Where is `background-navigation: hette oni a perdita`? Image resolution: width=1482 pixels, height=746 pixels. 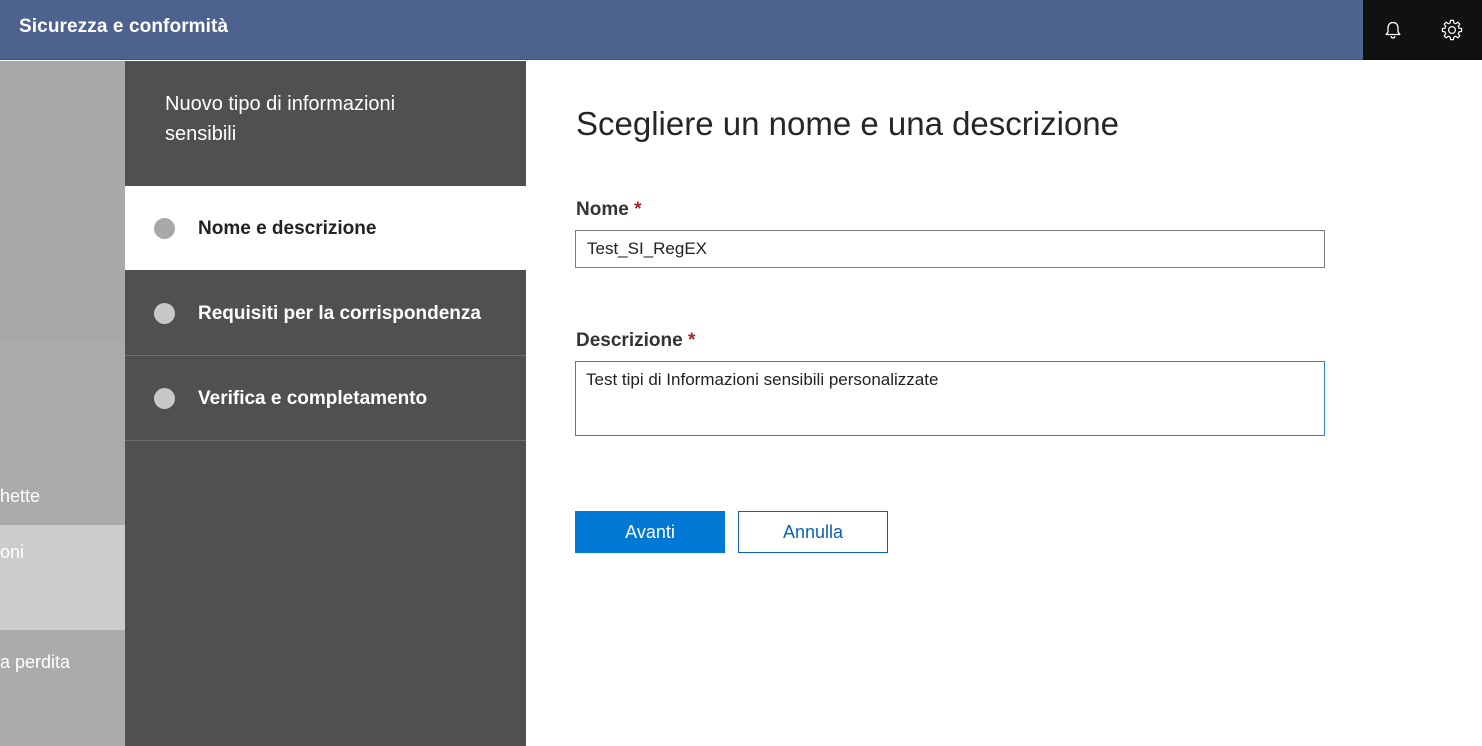 background-navigation: hette oni a perdita is located at coordinates (62, 403).